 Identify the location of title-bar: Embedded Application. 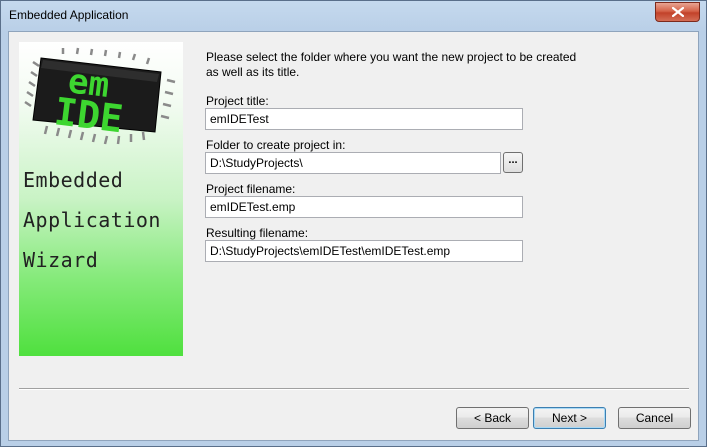
(353, 16).